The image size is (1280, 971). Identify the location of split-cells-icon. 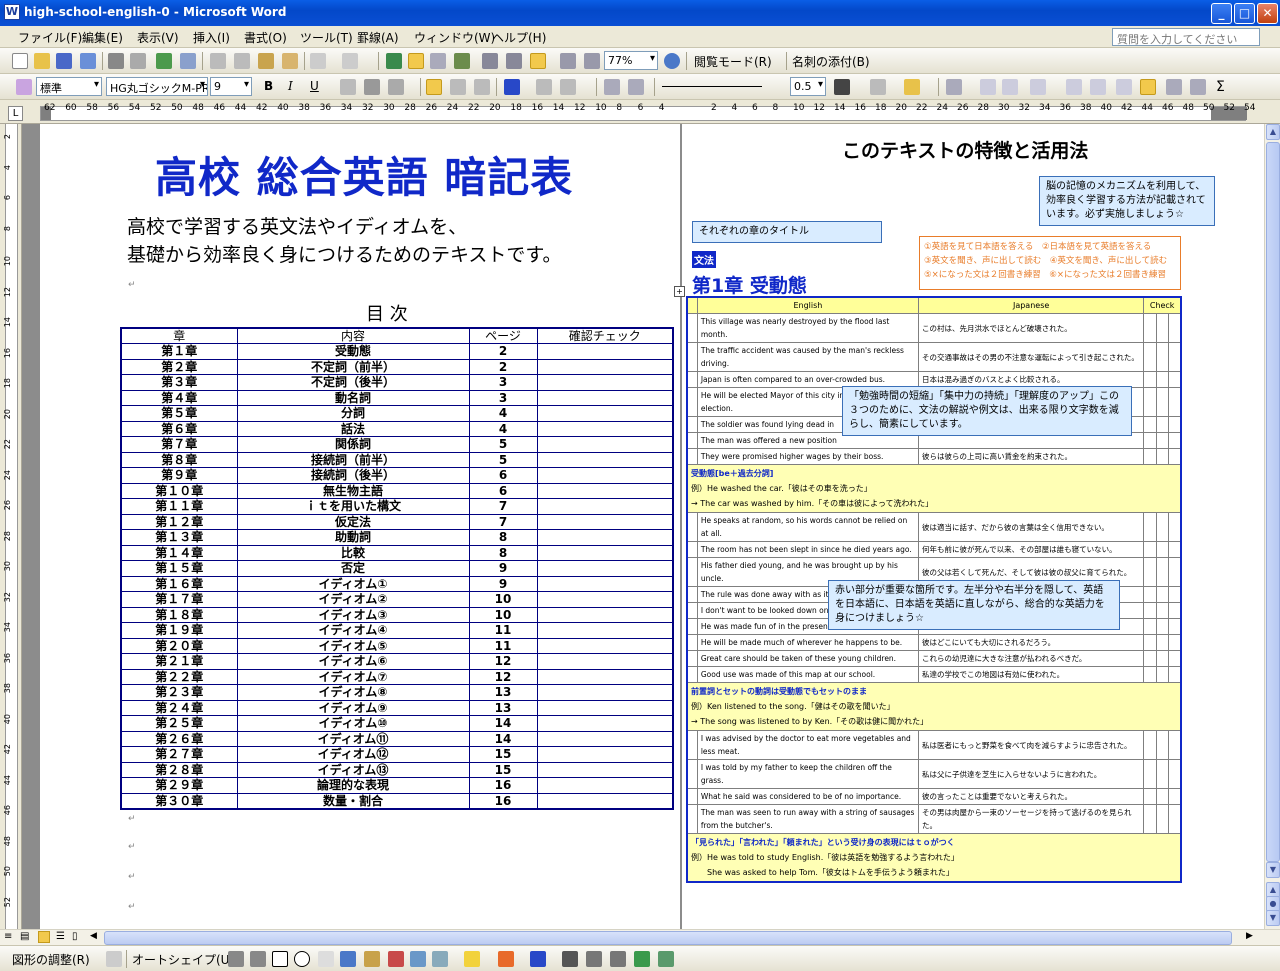
(1010, 87).